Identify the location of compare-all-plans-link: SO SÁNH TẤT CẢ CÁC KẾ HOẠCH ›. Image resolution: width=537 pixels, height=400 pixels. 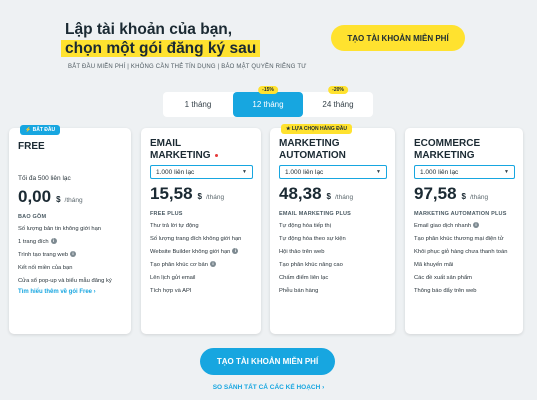
(268, 387).